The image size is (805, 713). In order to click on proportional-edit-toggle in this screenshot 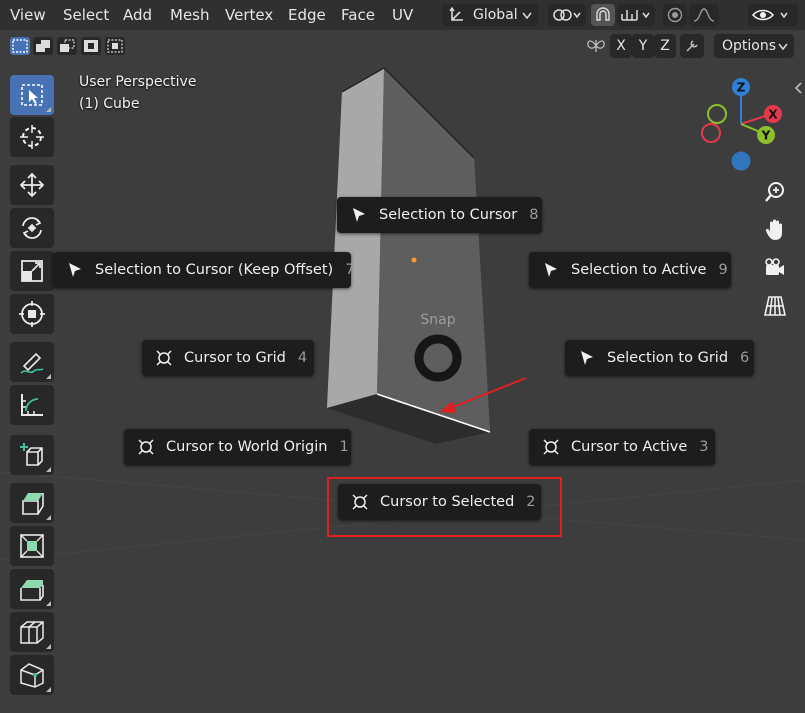, I will do `click(675, 15)`.